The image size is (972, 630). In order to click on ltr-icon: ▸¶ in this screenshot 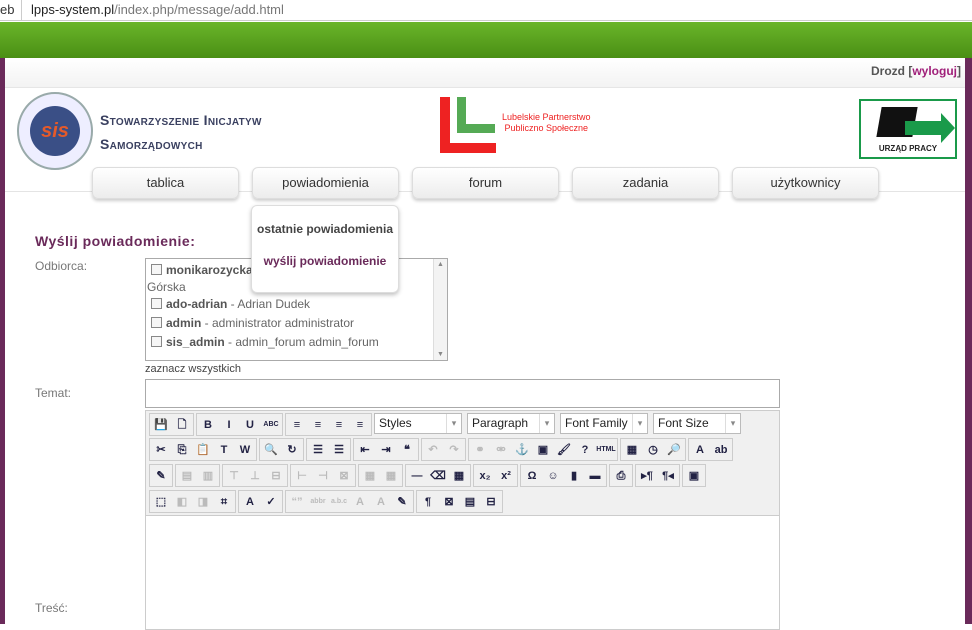, I will do `click(647, 476)`.